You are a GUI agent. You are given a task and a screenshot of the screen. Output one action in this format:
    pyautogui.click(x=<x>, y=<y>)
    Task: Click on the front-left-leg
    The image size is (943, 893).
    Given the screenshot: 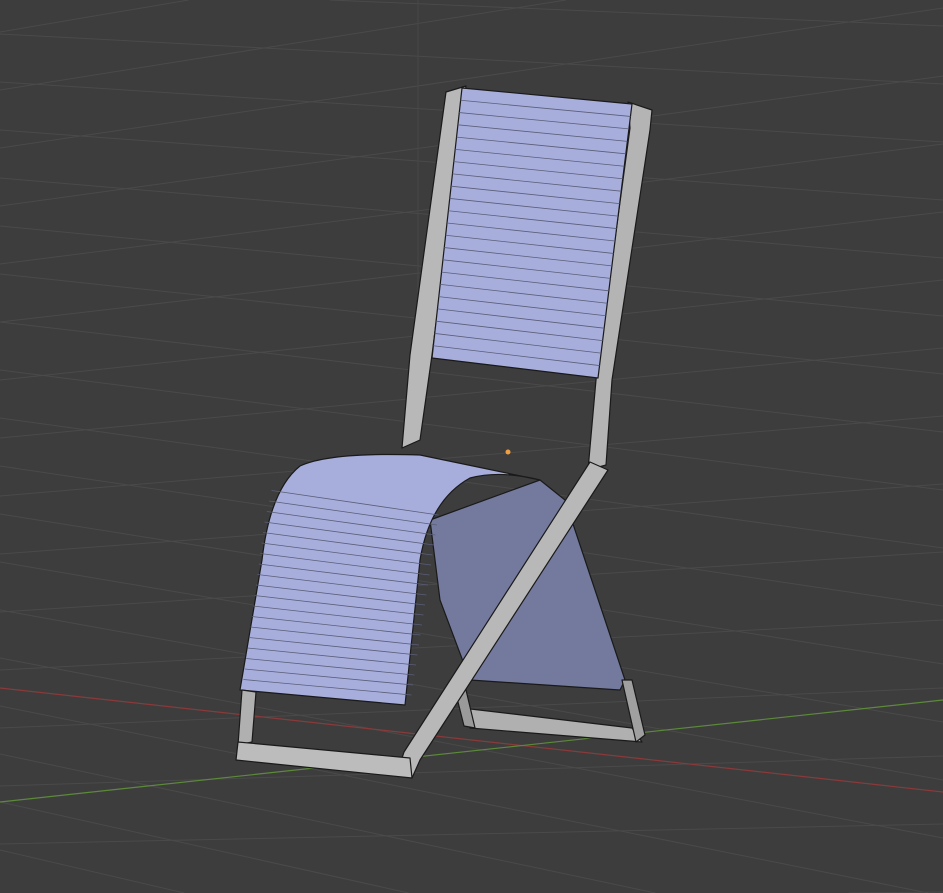 What is the action you would take?
    pyautogui.click(x=247, y=717)
    